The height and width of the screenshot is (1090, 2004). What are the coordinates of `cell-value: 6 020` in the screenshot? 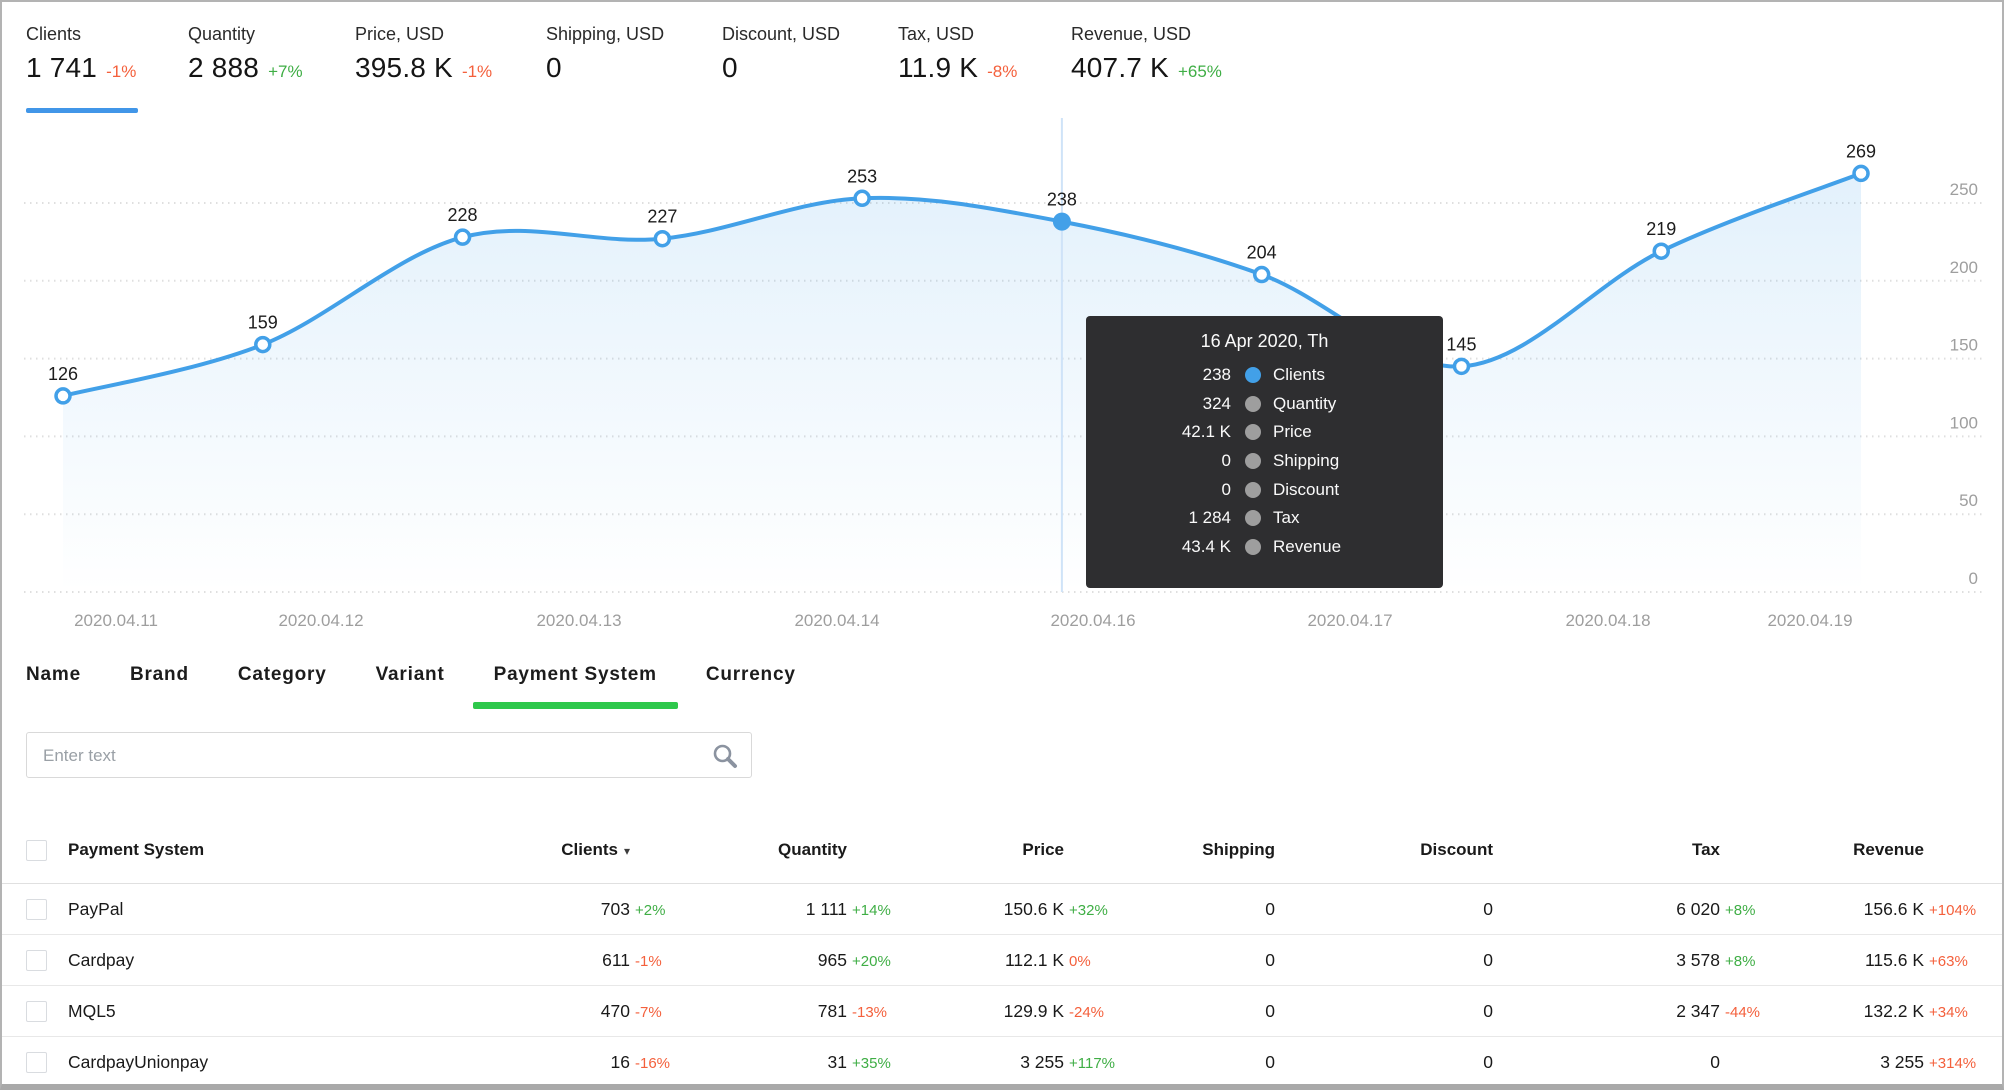 It's located at (1698, 909).